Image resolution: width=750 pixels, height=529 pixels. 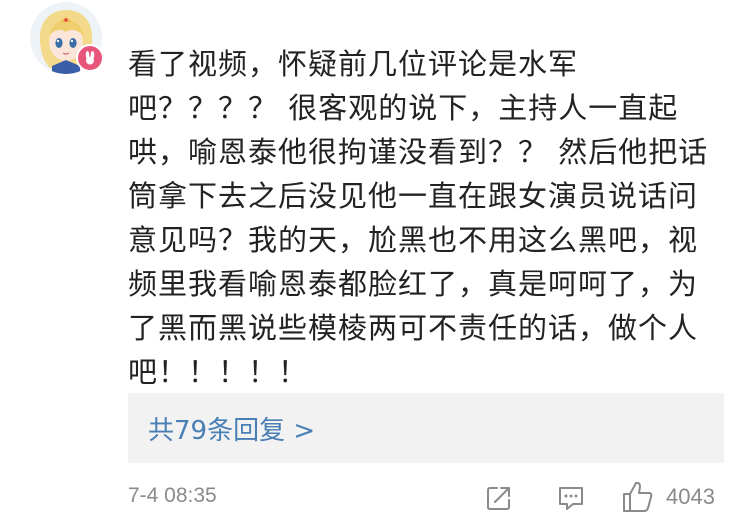 What do you see at coordinates (499, 498) in the screenshot?
I see `share-icon` at bounding box center [499, 498].